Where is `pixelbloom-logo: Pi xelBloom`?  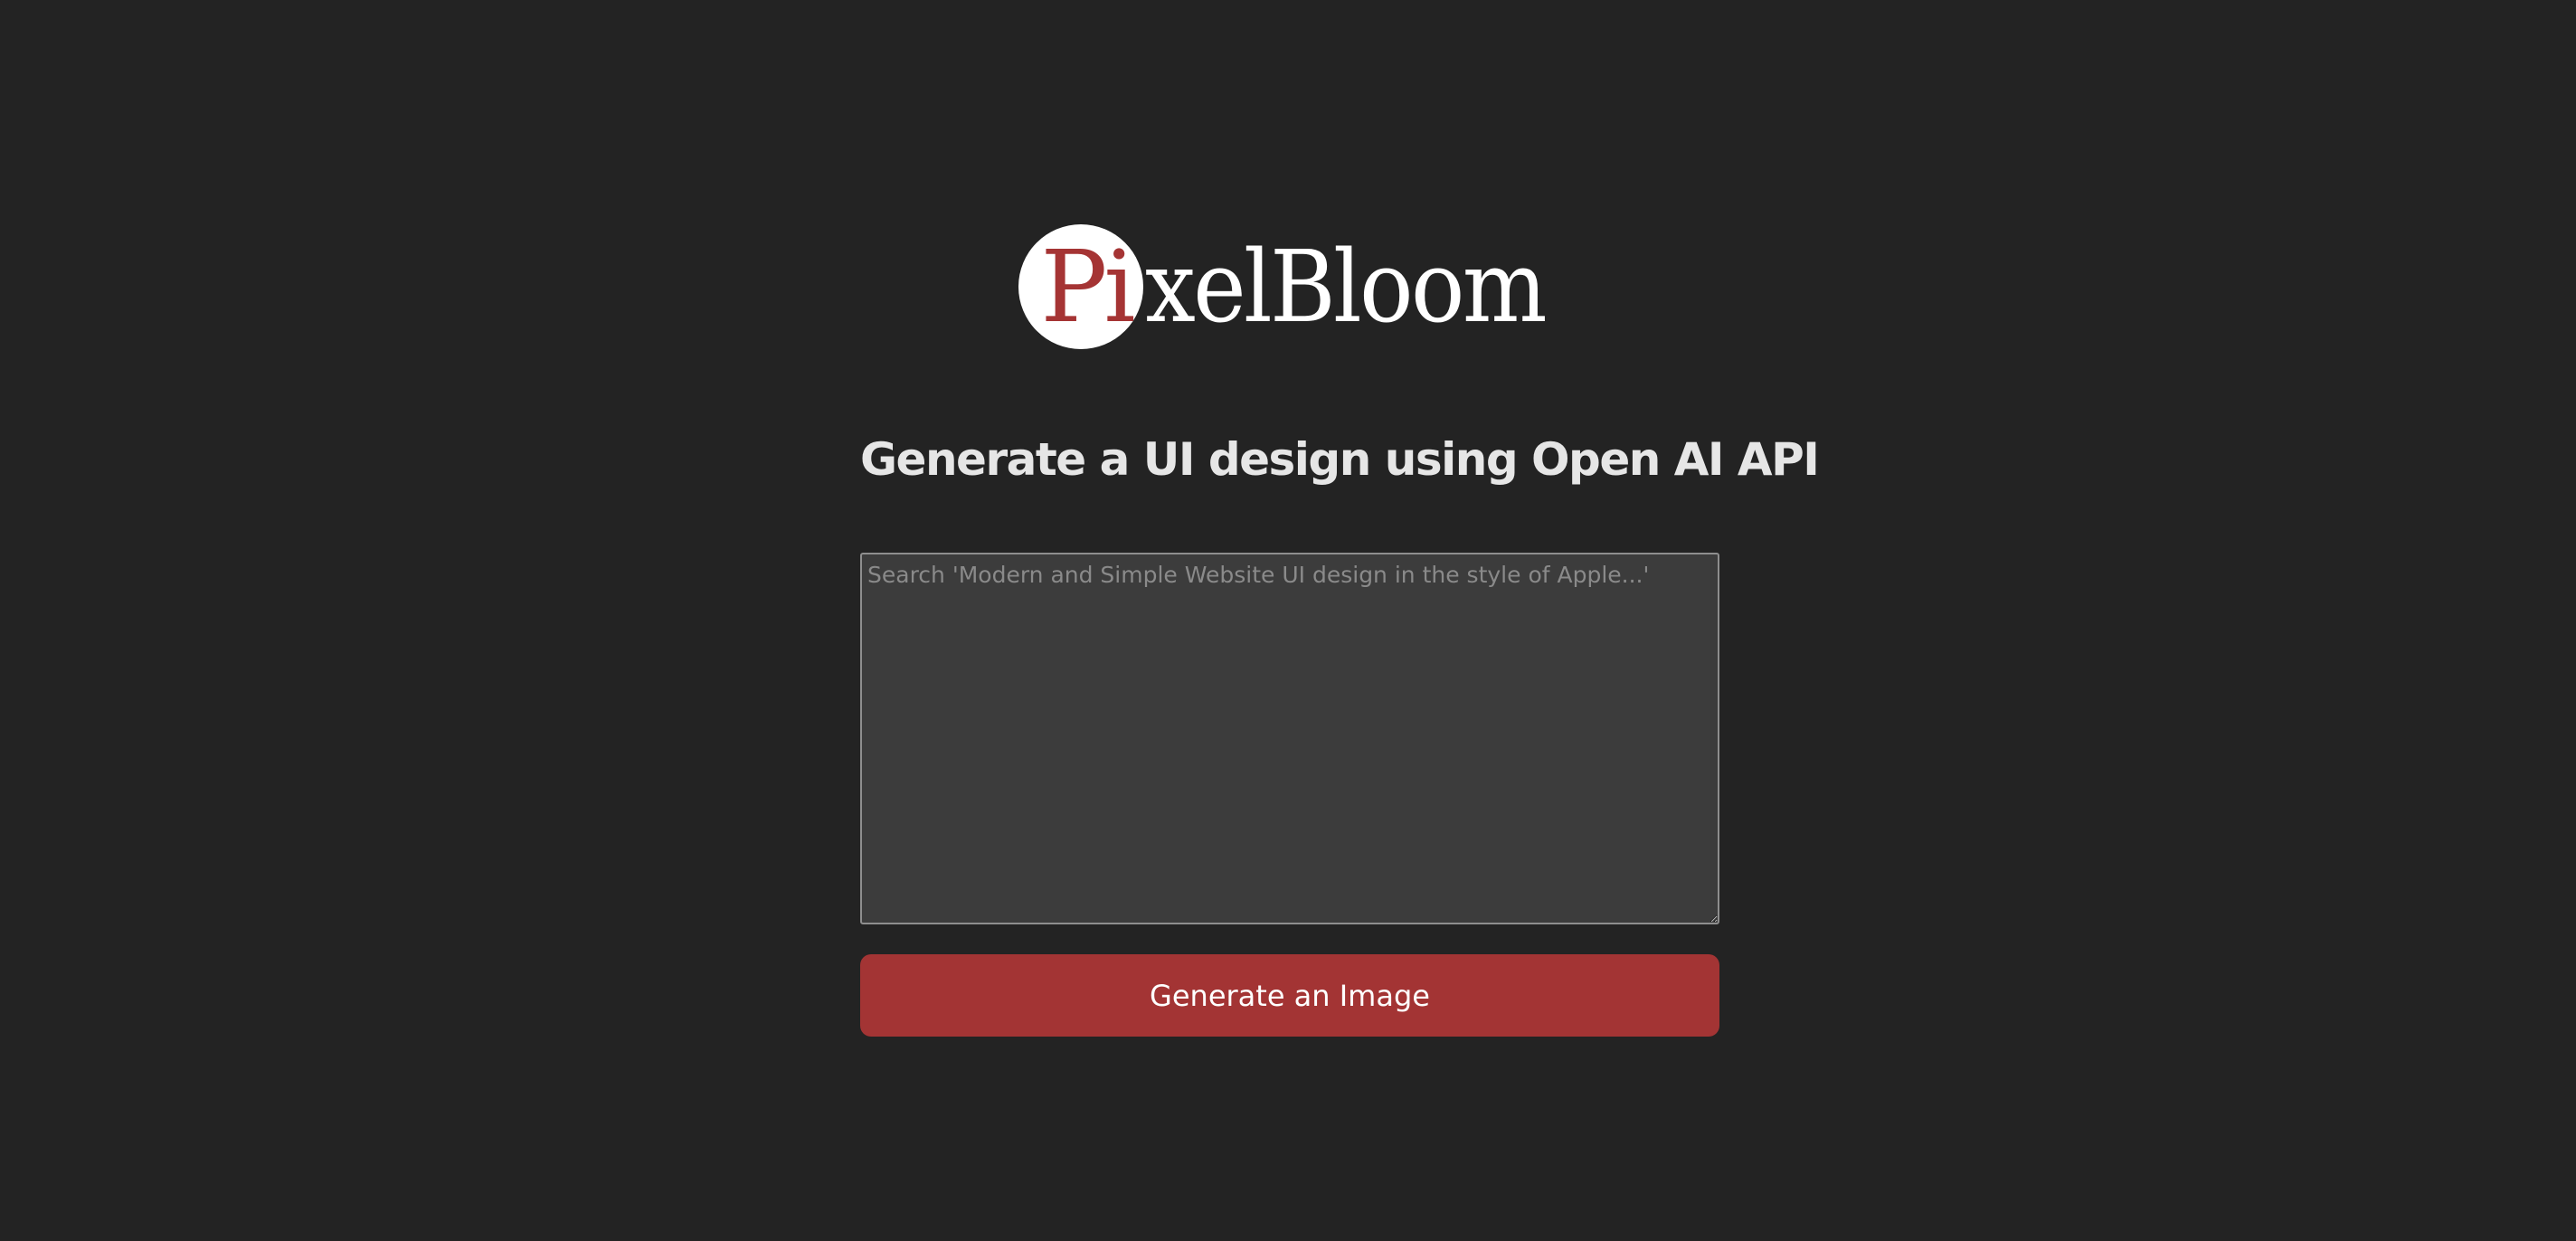 pixelbloom-logo: Pi xelBloom is located at coordinates (1303, 286).